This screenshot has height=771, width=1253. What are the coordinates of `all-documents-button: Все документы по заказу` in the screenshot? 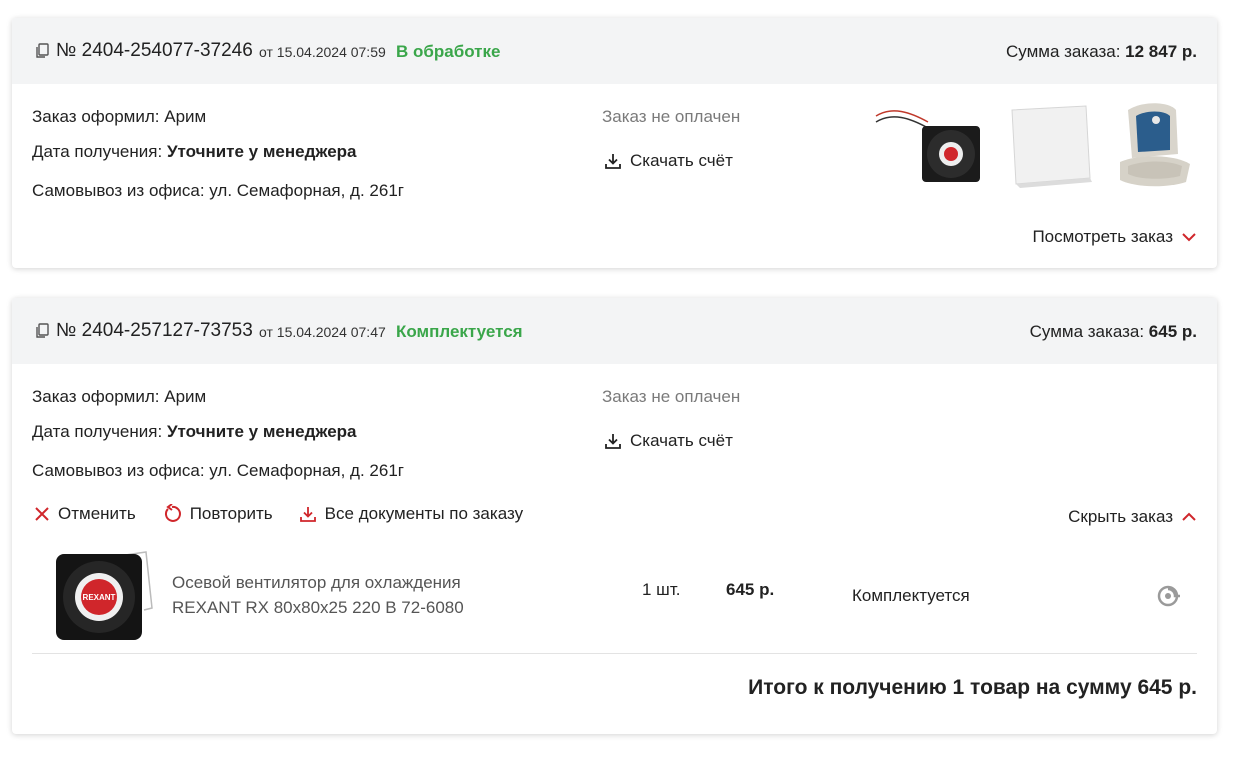 It's located at (411, 514).